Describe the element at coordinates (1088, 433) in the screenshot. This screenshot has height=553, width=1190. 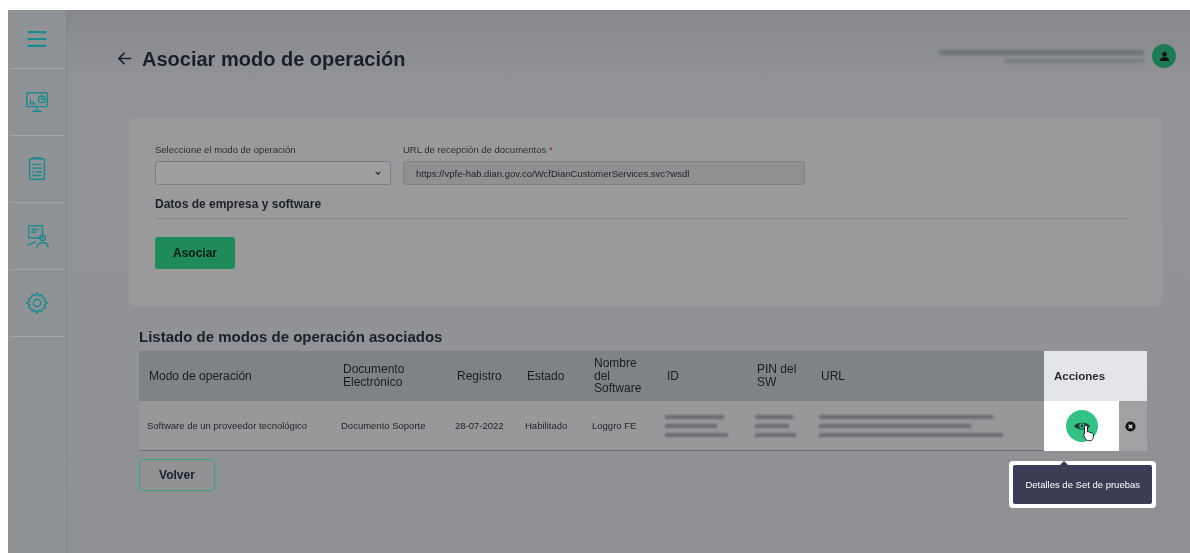
I see `hand-cursor-icon` at that location.